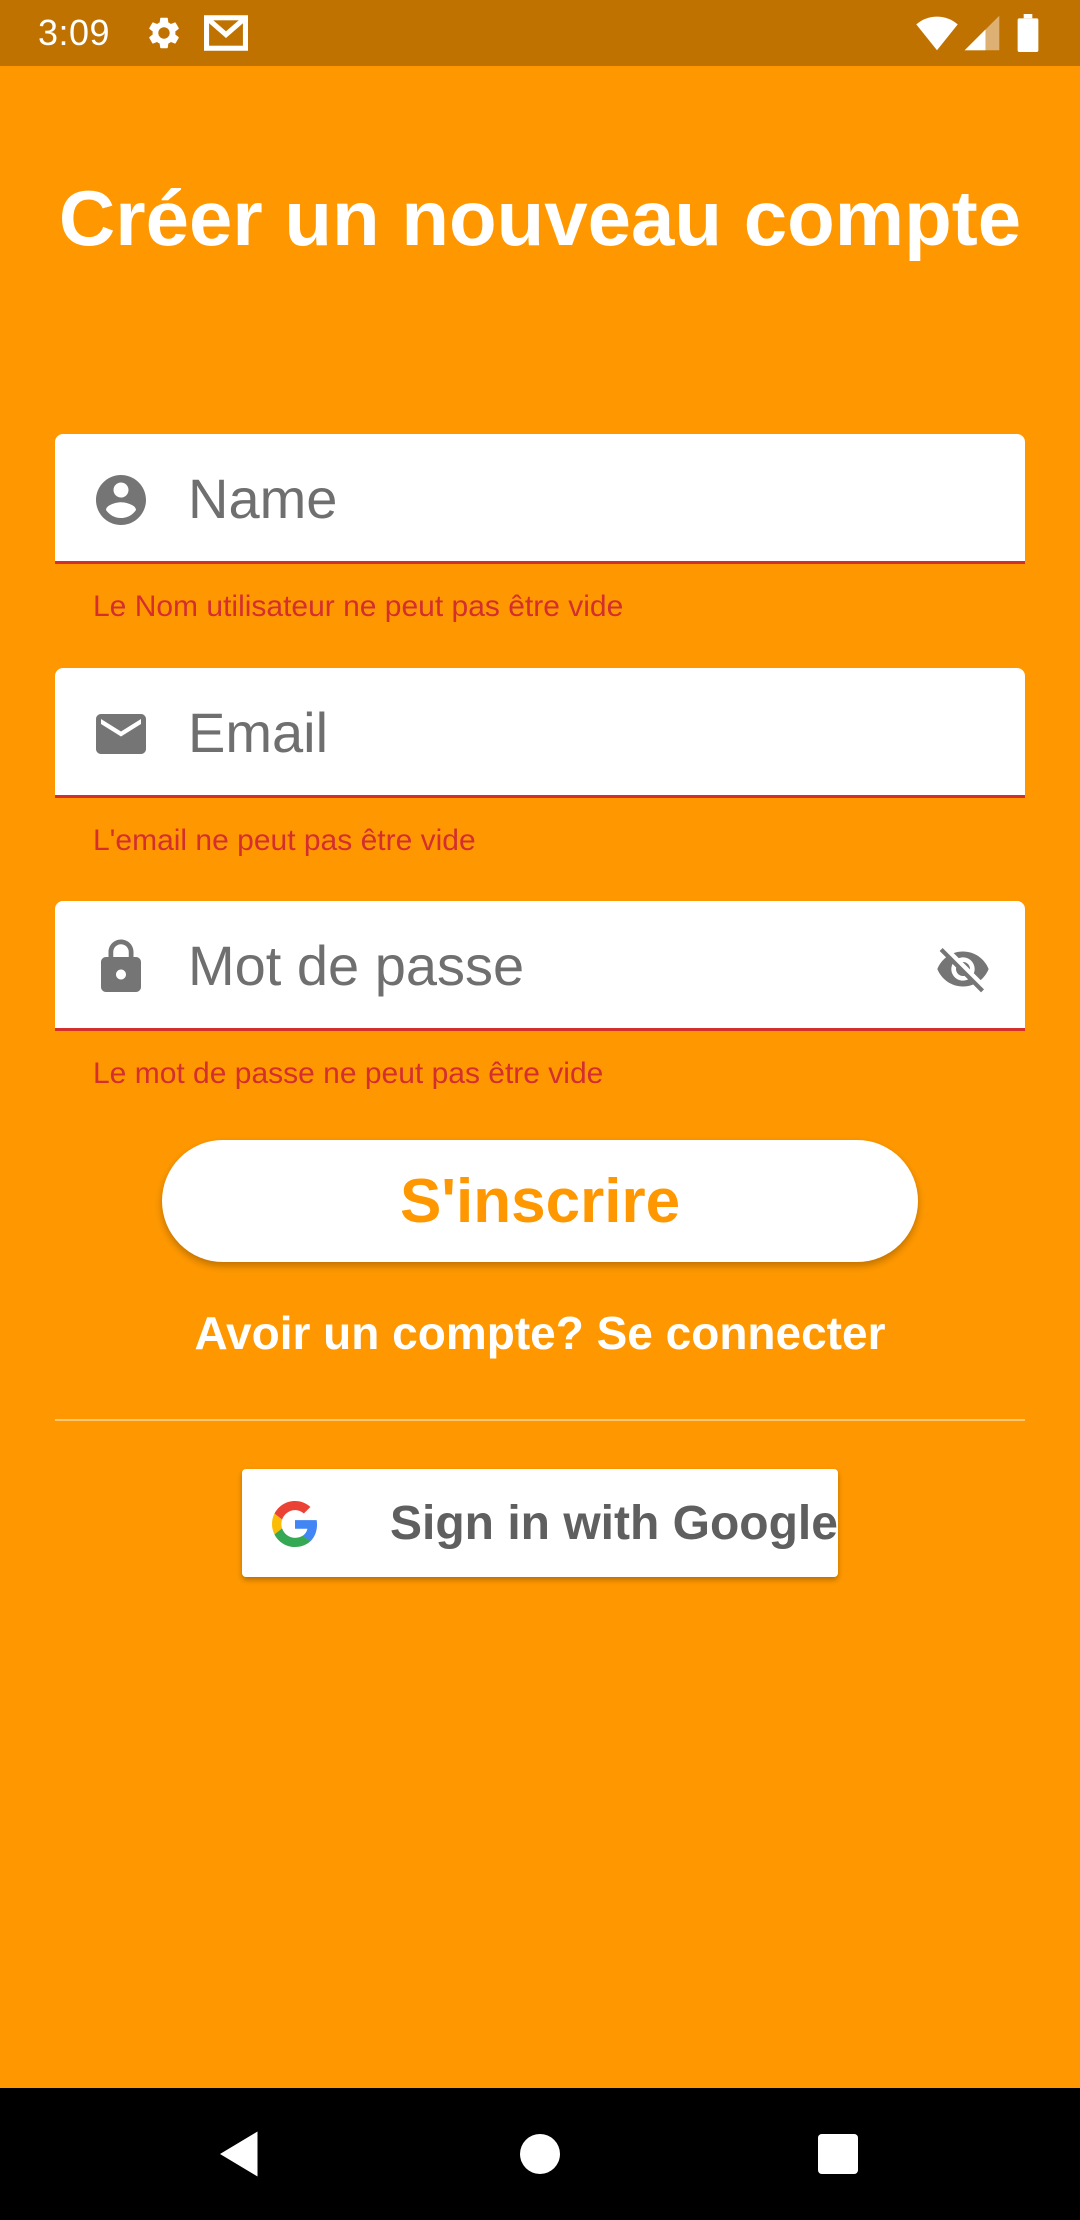  What do you see at coordinates (614, 1523) in the screenshot?
I see `google-signin-label: Sign in with Google` at bounding box center [614, 1523].